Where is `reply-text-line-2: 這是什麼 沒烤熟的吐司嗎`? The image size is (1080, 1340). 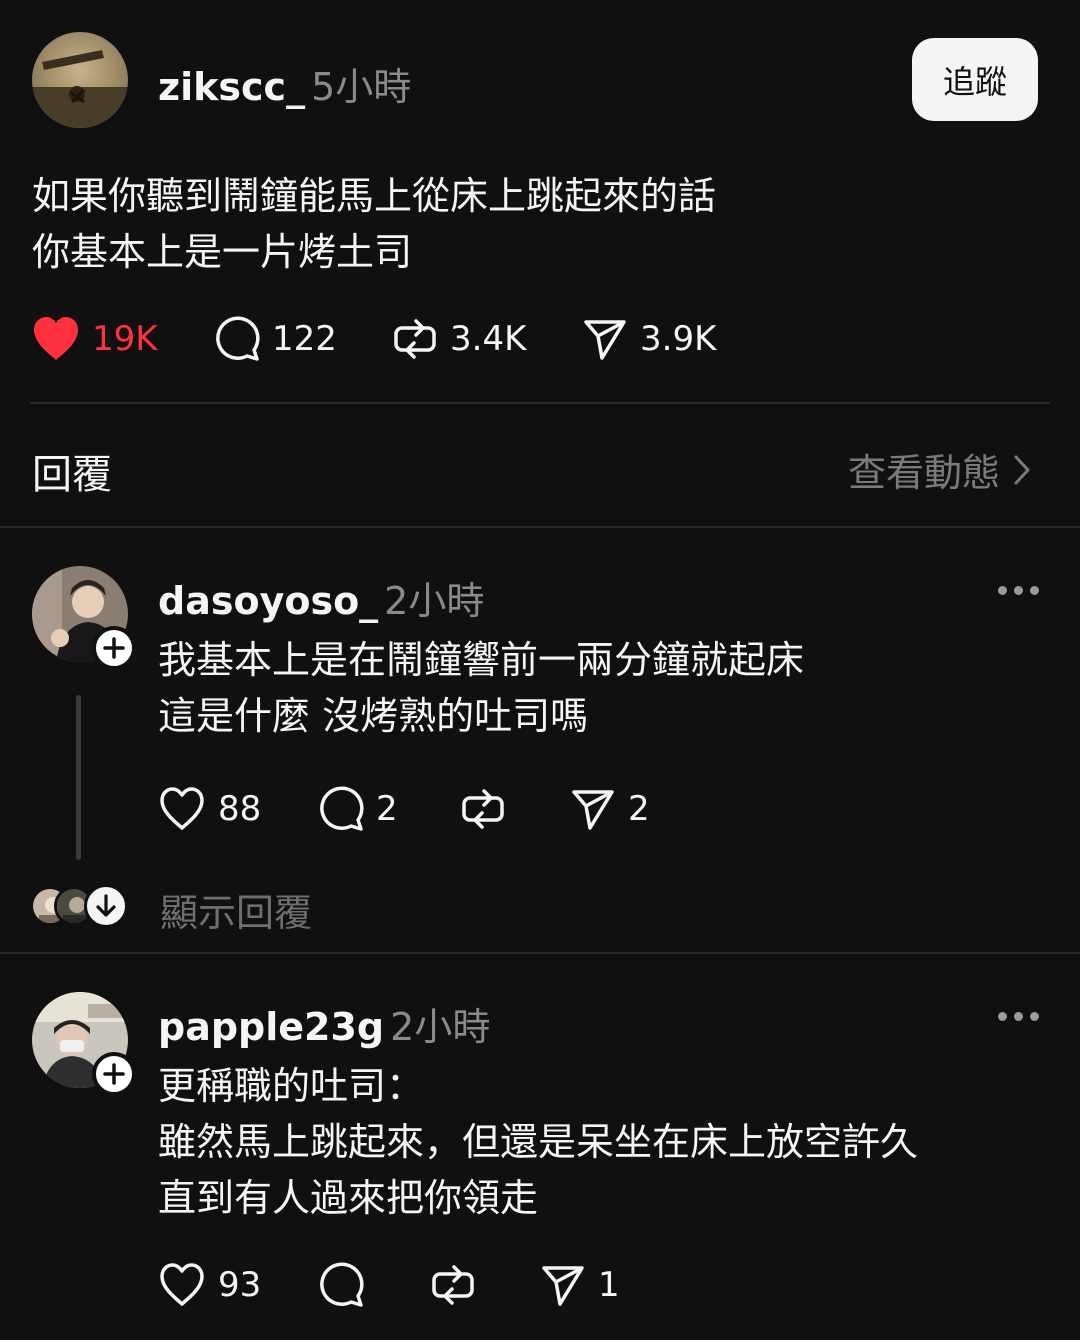
reply-text-line-2: 這是什麼 沒烤熟的吐司嗎 is located at coordinates (373, 716).